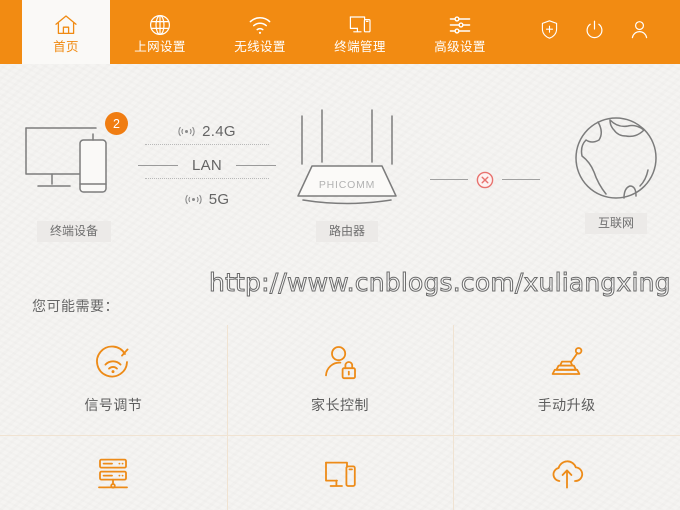 This screenshot has width=680, height=510. What do you see at coordinates (609, 32) in the screenshot?
I see `nav-tools-group` at bounding box center [609, 32].